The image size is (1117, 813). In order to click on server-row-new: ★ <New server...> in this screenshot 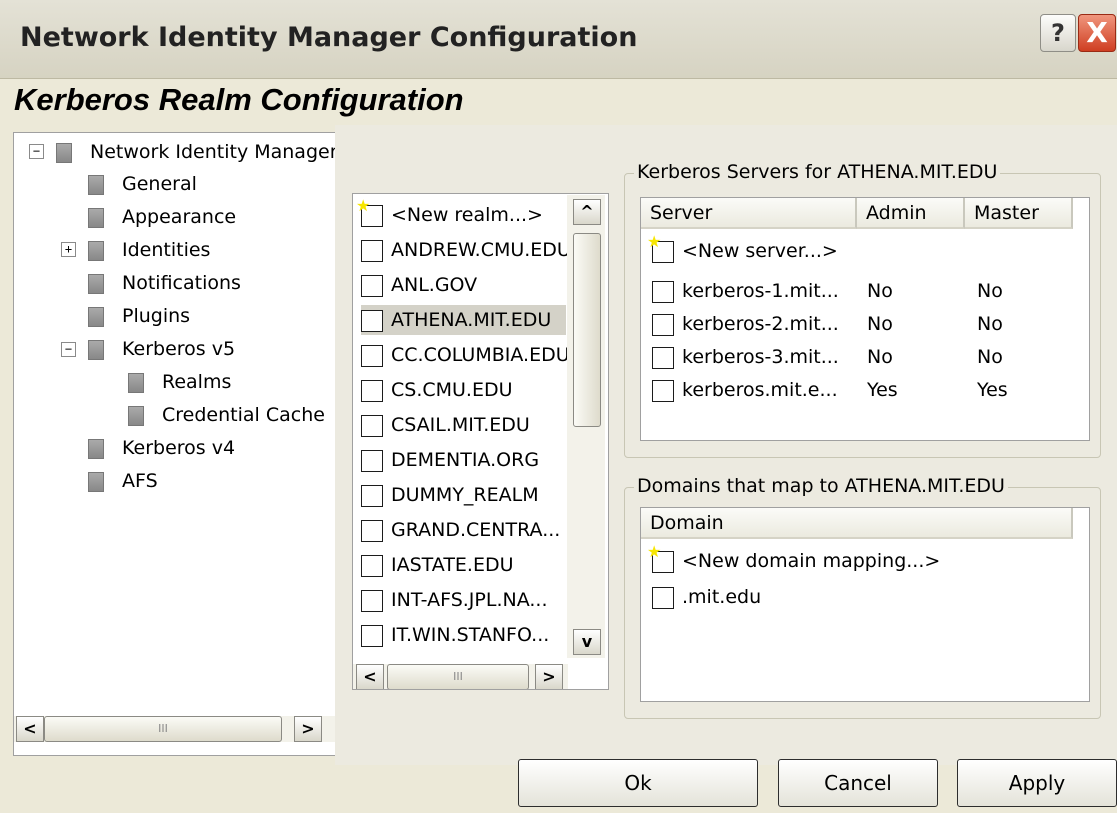, I will do `click(742, 250)`.